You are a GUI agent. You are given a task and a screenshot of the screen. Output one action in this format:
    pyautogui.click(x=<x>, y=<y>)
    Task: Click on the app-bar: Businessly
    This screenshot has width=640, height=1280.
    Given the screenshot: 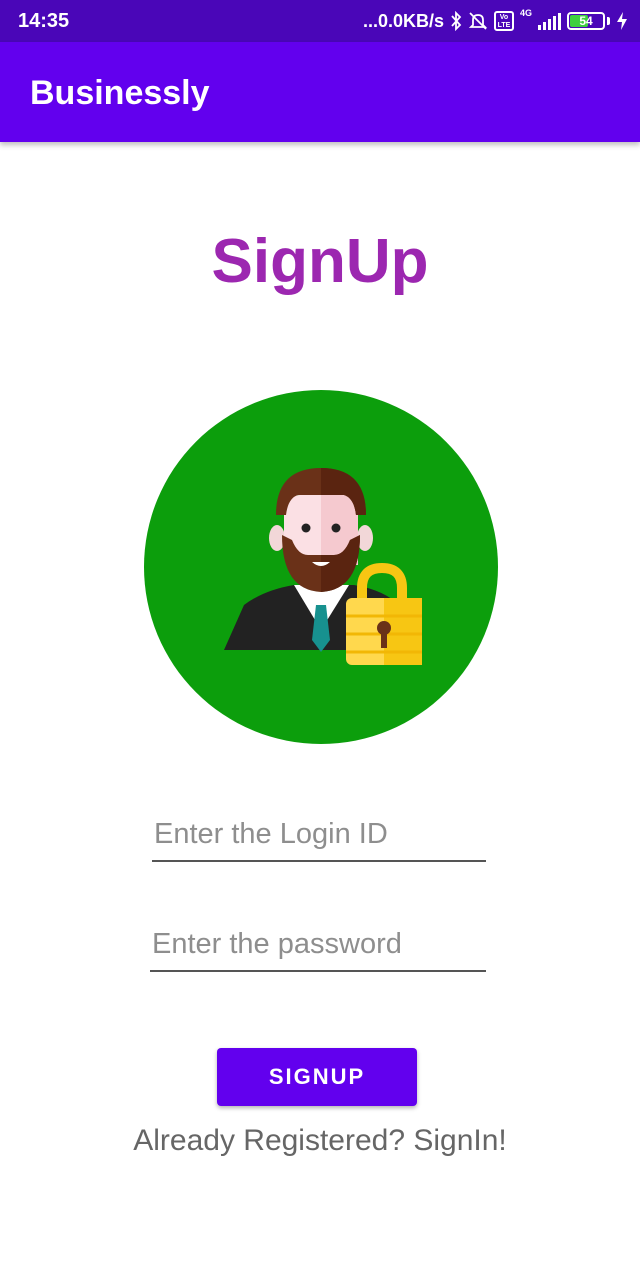 What is the action you would take?
    pyautogui.click(x=320, y=92)
    